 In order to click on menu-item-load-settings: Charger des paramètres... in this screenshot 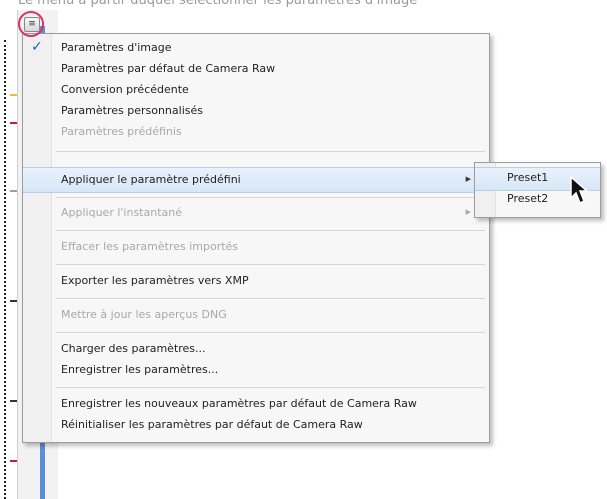, I will do `click(133, 349)`.